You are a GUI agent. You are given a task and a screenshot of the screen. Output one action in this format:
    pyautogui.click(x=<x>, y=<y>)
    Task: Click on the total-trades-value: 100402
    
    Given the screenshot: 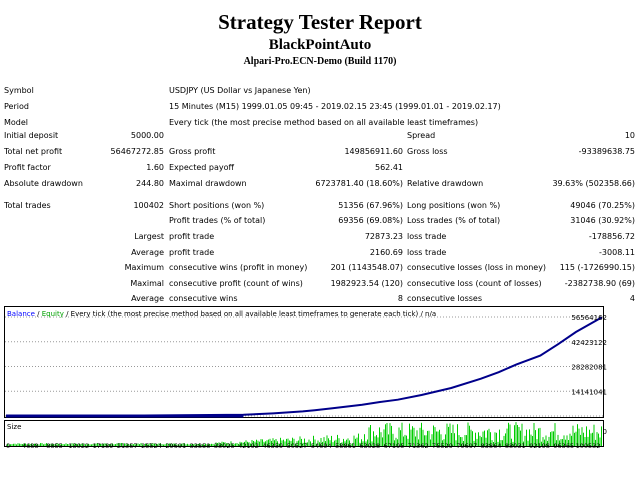 What is the action you would take?
    pyautogui.click(x=148, y=205)
    